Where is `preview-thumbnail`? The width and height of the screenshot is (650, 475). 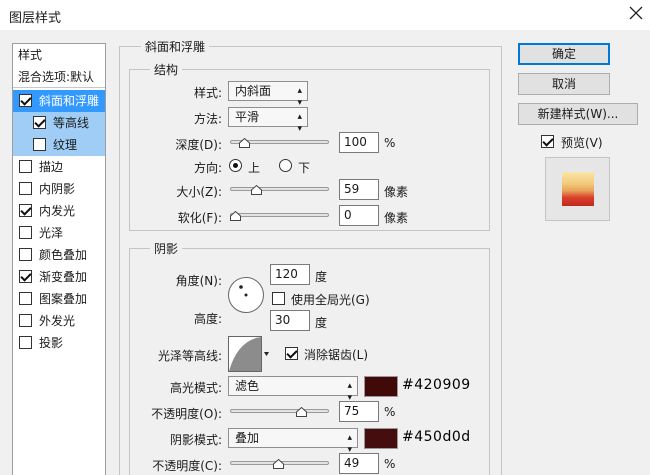 preview-thumbnail is located at coordinates (578, 189).